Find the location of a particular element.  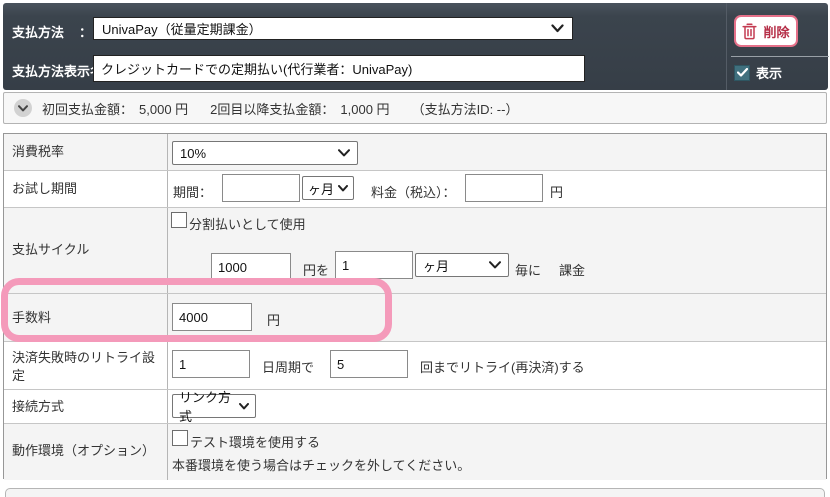

cycle-interval-input is located at coordinates (374, 265).